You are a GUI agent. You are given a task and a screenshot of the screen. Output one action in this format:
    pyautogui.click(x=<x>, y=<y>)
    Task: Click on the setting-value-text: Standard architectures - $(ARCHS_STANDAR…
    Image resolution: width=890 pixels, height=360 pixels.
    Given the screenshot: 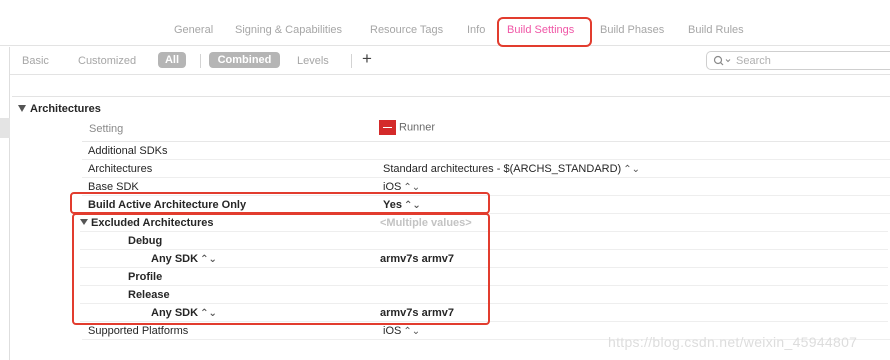 What is the action you would take?
    pyautogui.click(x=502, y=169)
    